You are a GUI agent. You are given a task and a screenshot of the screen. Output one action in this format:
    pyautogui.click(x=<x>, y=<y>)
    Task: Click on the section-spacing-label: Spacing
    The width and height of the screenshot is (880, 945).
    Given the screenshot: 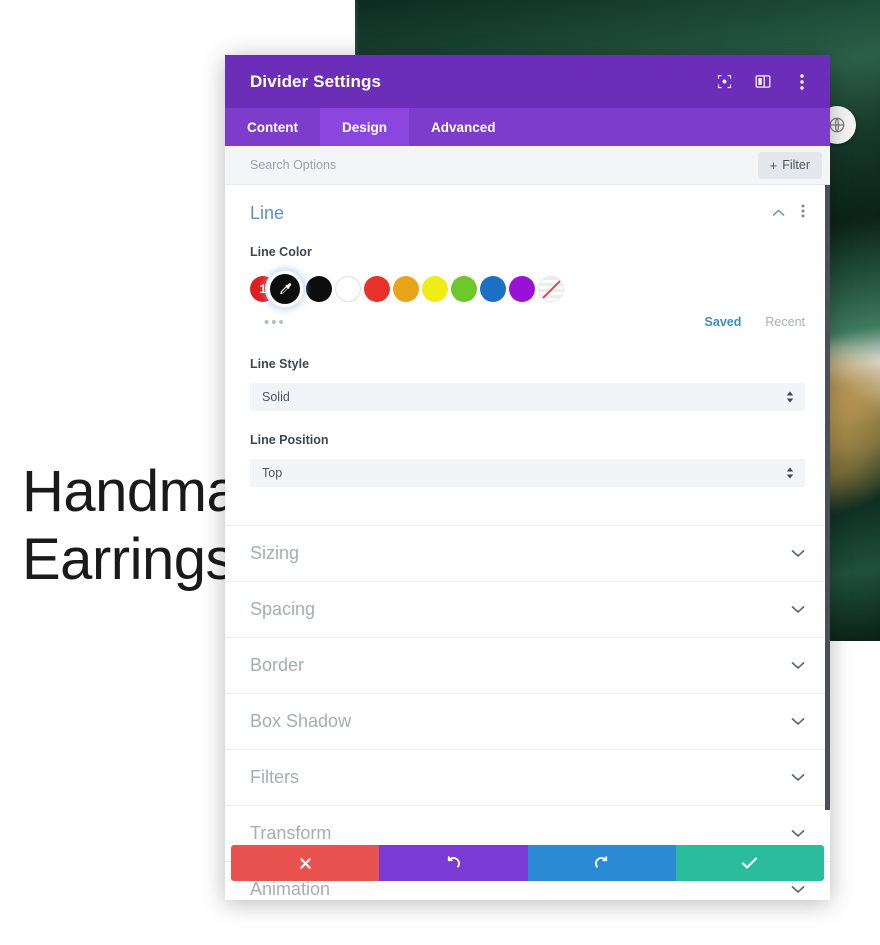 What is the action you would take?
    pyautogui.click(x=283, y=609)
    